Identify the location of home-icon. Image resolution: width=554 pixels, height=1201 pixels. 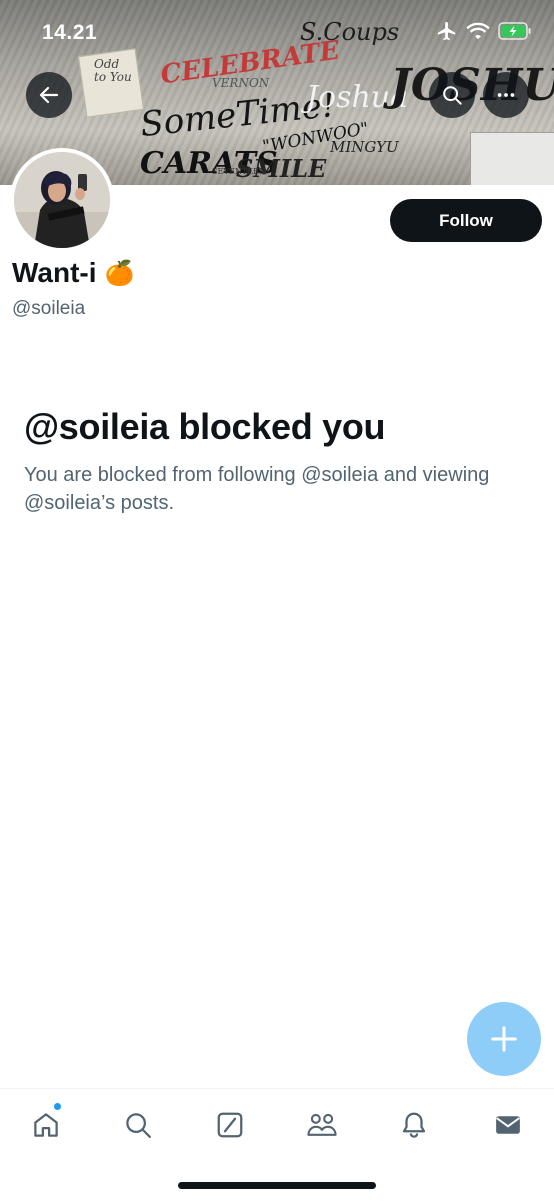
(46, 1125).